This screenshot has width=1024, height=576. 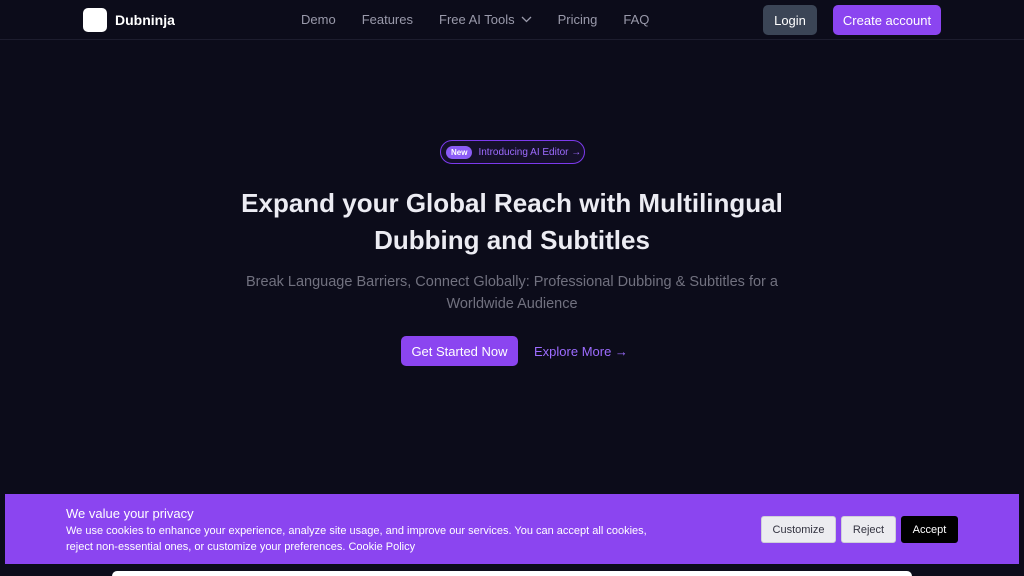 What do you see at coordinates (887, 20) in the screenshot?
I see `create-account-button: Create account` at bounding box center [887, 20].